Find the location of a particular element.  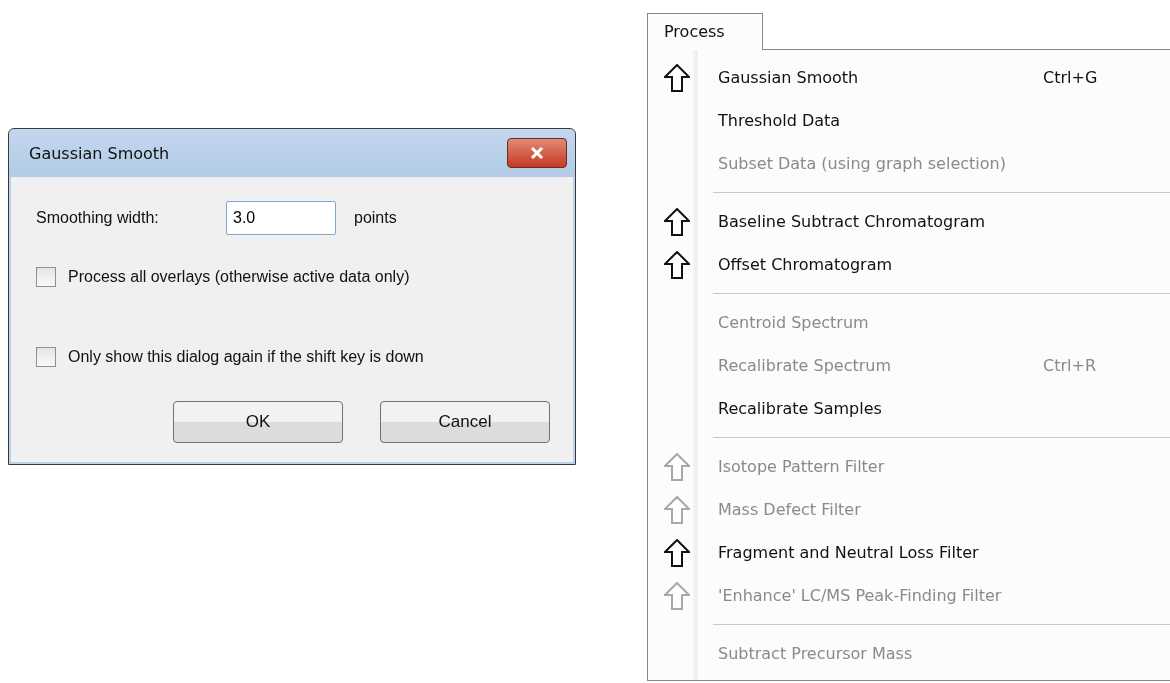

close-button is located at coordinates (537, 153).